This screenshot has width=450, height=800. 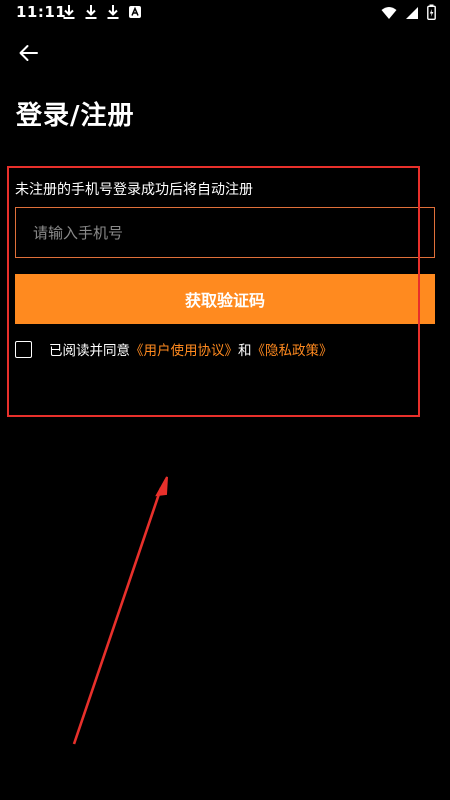 What do you see at coordinates (75, 116) in the screenshot?
I see `page-title: 登录/注册` at bounding box center [75, 116].